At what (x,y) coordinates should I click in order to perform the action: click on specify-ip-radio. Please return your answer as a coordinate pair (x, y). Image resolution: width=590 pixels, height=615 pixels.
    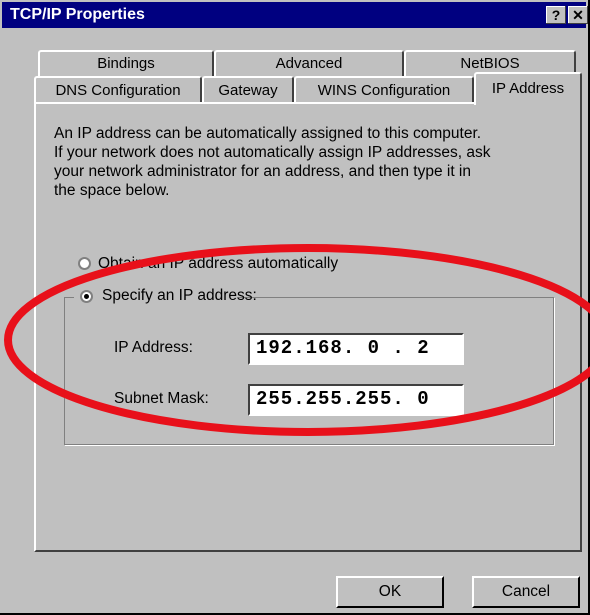
    Looking at the image, I should click on (86, 296).